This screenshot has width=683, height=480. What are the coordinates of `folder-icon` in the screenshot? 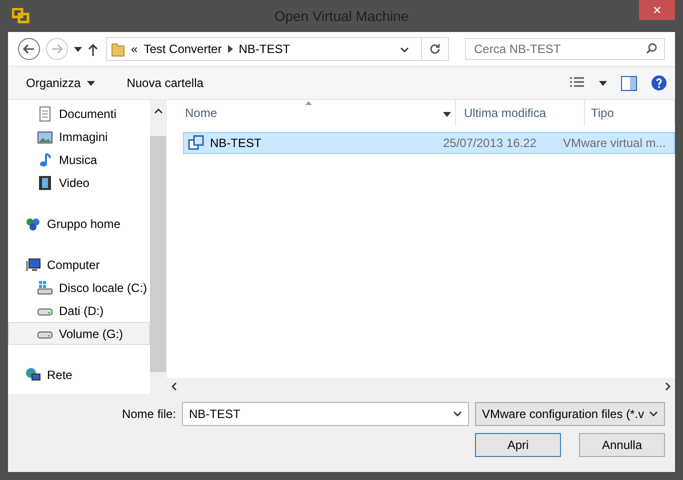 It's located at (118, 49).